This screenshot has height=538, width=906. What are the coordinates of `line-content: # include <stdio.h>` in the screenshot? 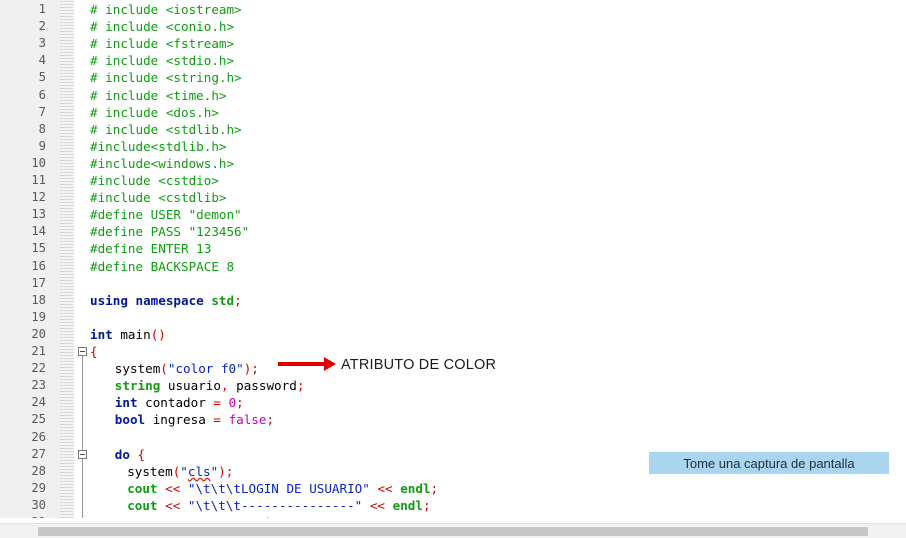 It's located at (162, 60).